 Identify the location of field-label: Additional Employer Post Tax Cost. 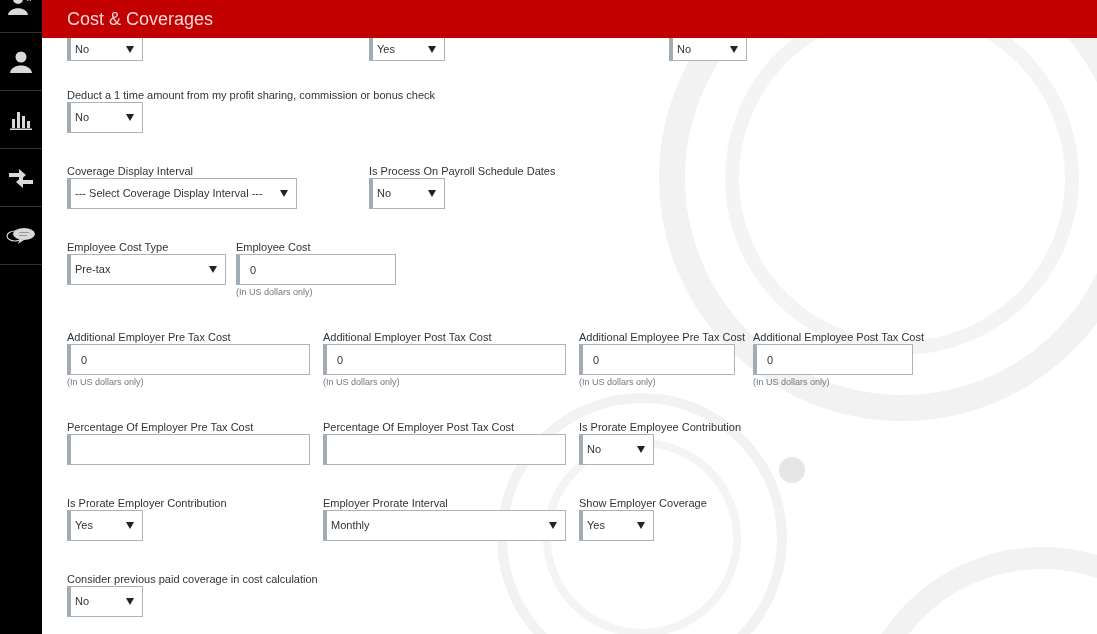
(408, 337).